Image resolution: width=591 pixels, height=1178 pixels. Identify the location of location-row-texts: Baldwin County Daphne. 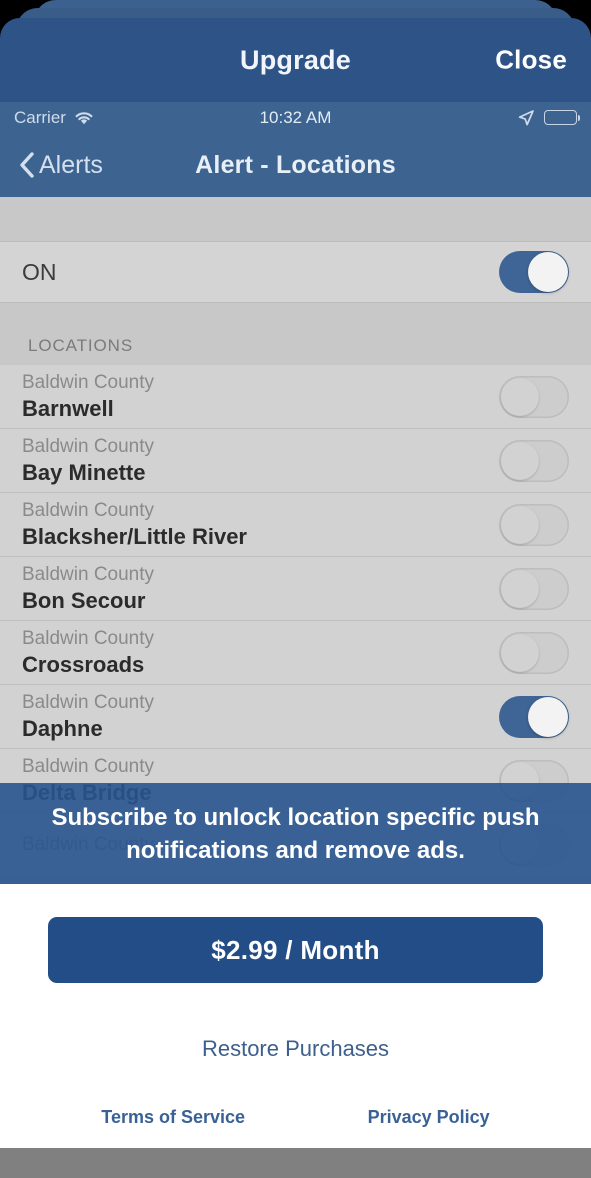
(88, 717).